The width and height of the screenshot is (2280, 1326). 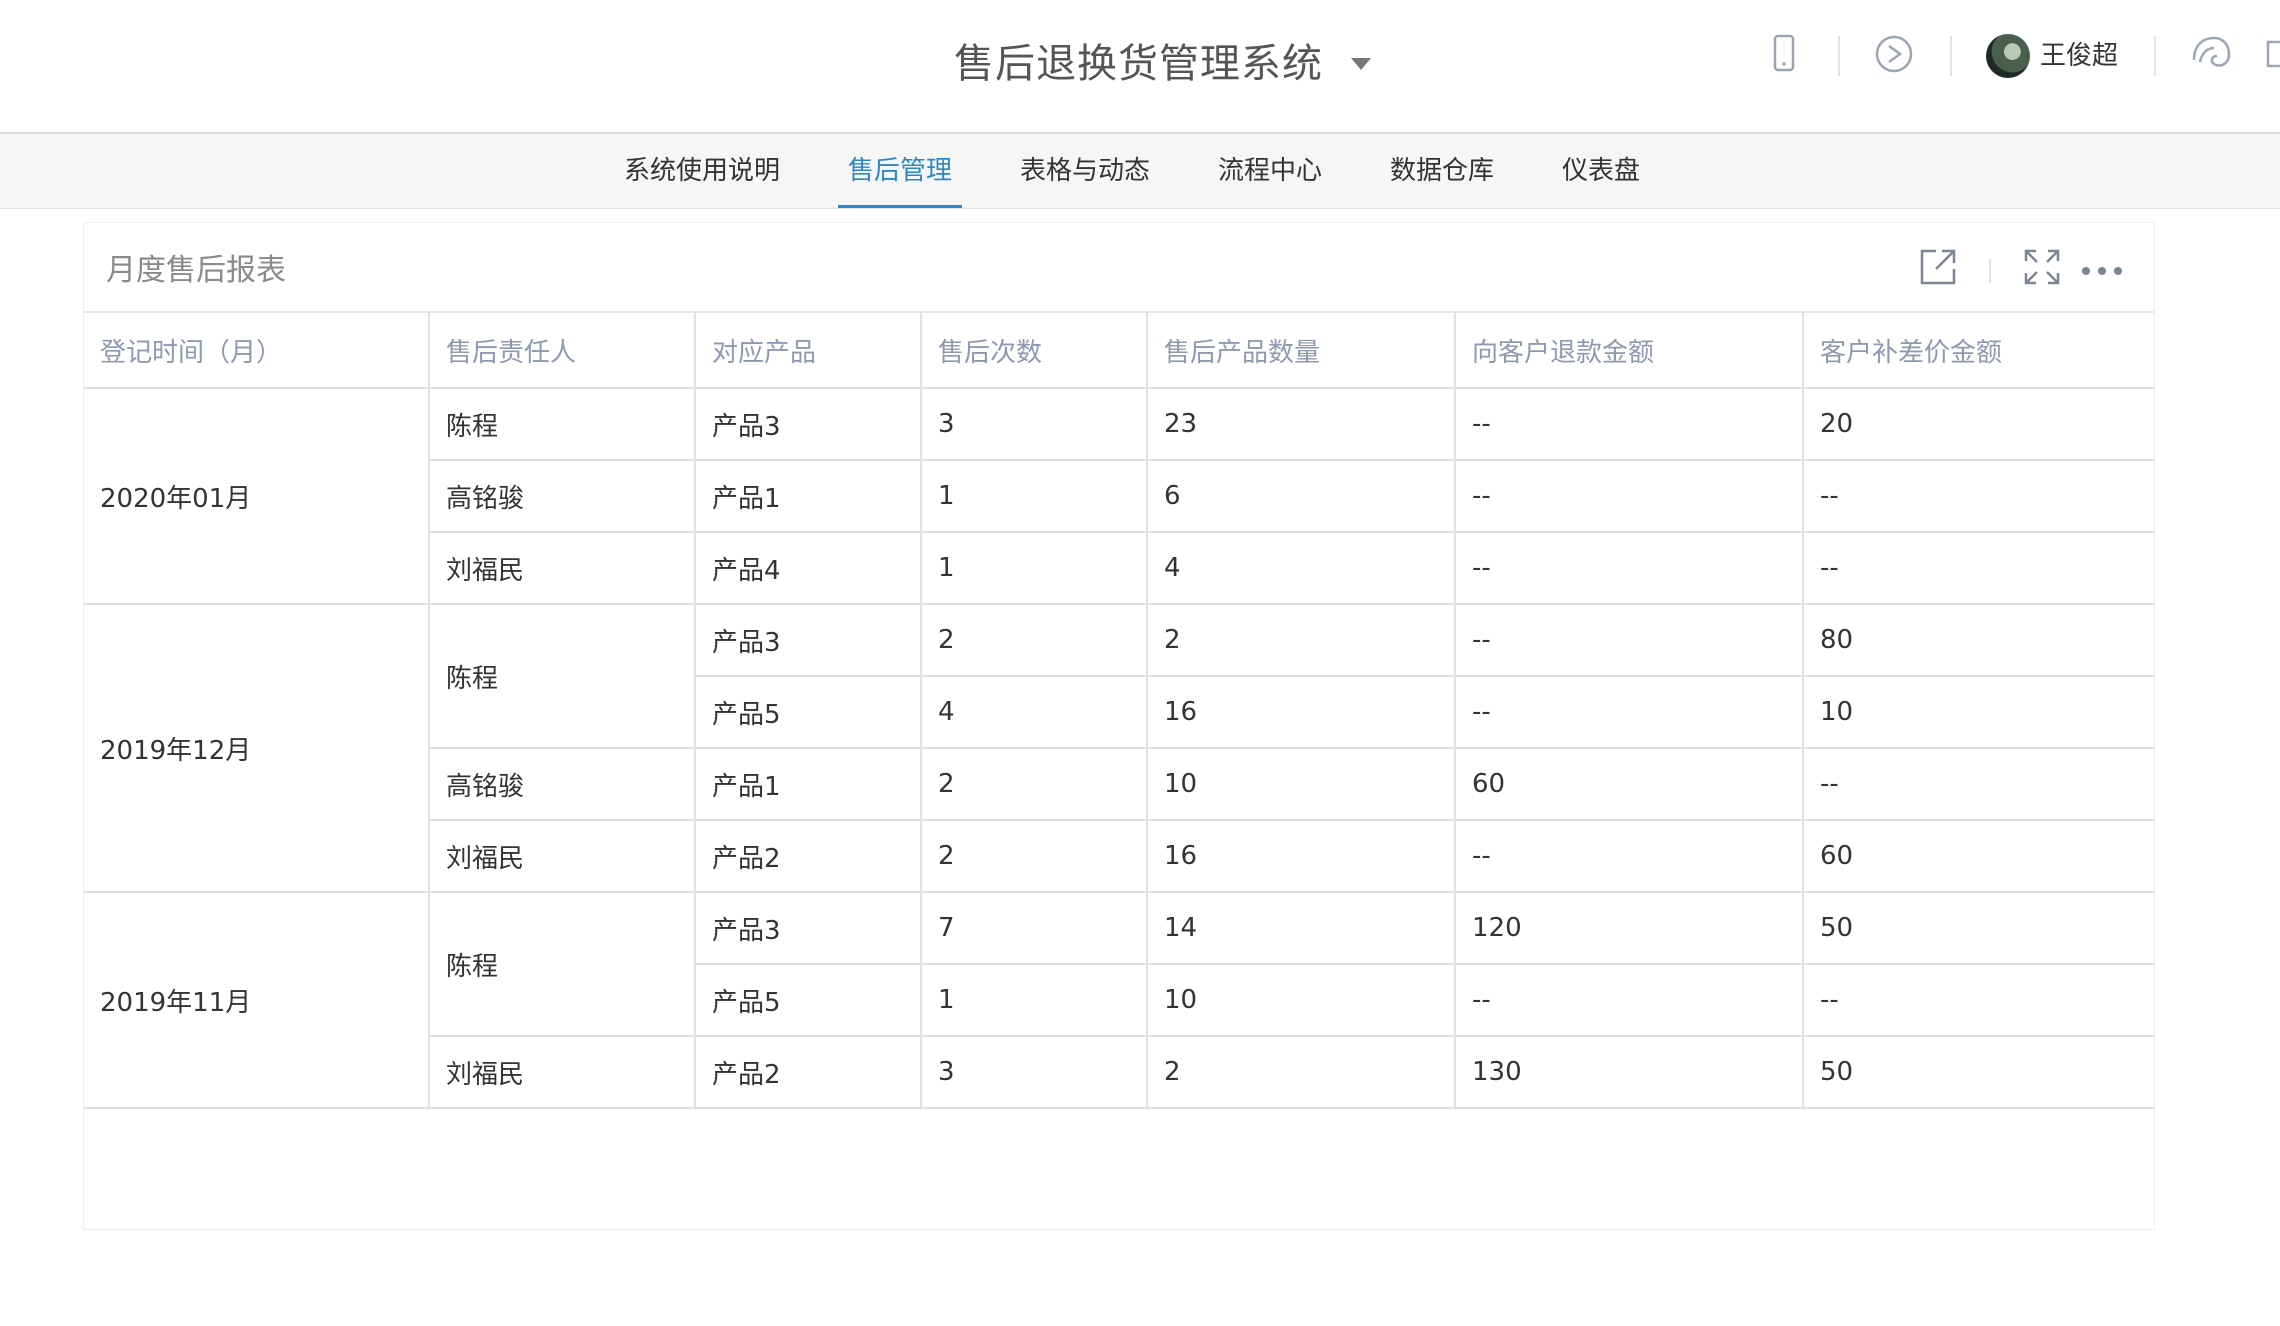 What do you see at coordinates (1301, 568) in the screenshot?
I see `quantity-cell: 4` at bounding box center [1301, 568].